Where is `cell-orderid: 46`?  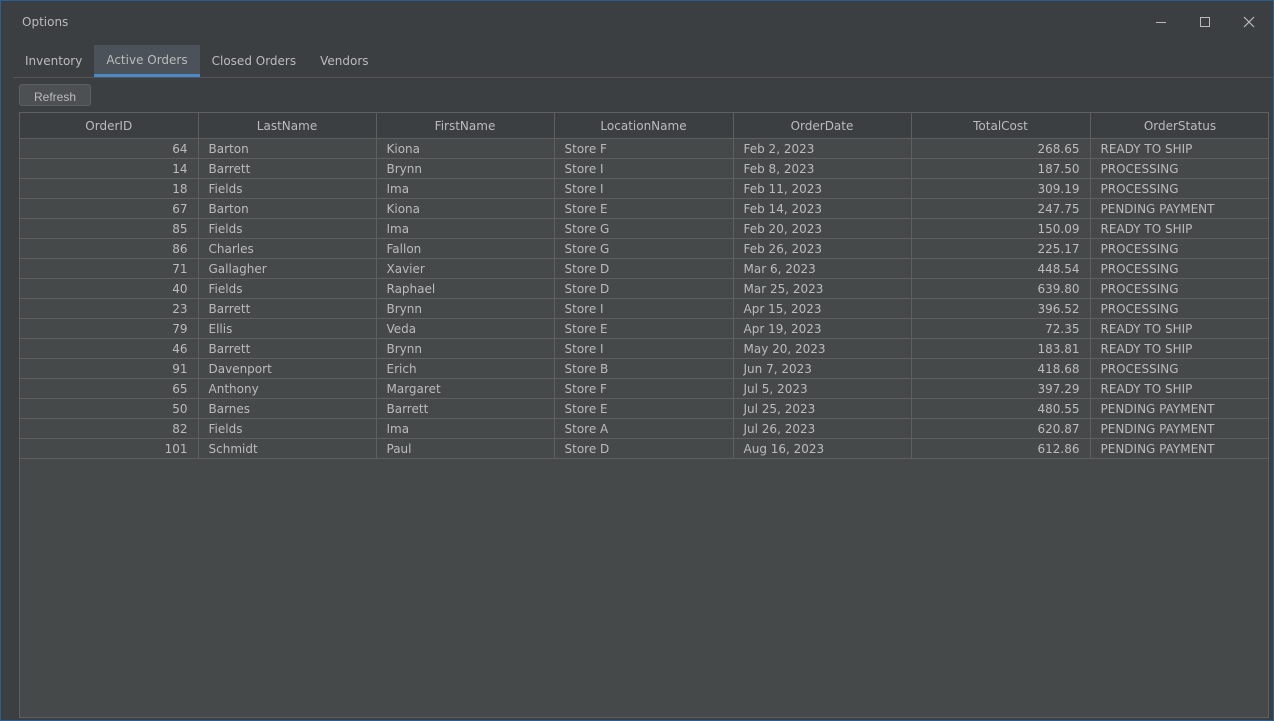
cell-orderid: 46 is located at coordinates (109, 348).